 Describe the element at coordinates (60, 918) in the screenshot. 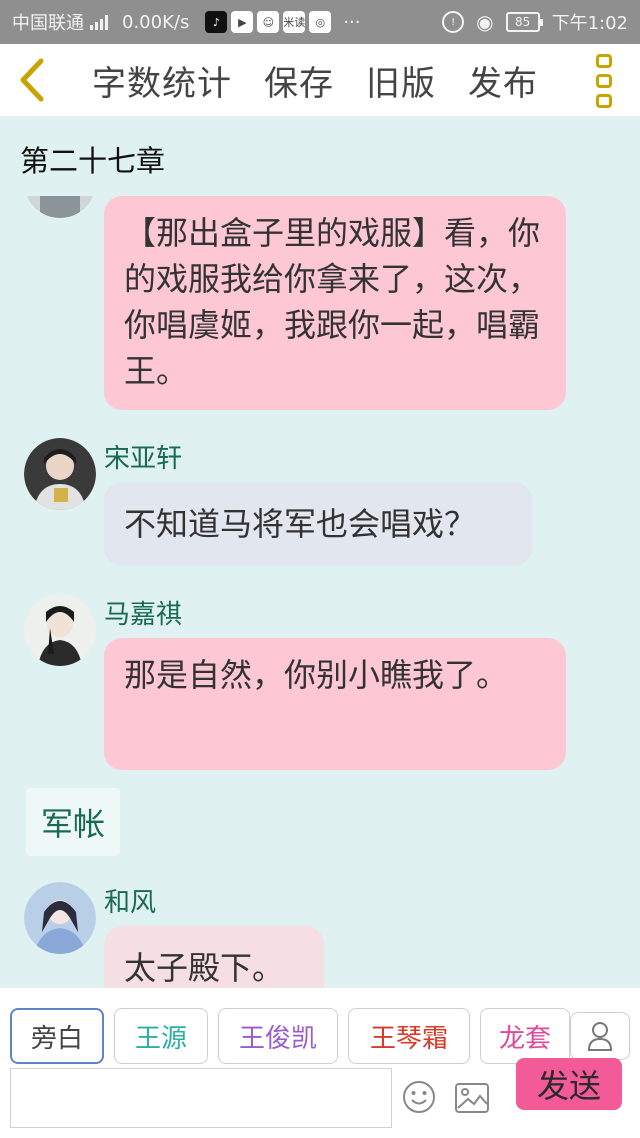

I see `avatar-he-feng` at that location.